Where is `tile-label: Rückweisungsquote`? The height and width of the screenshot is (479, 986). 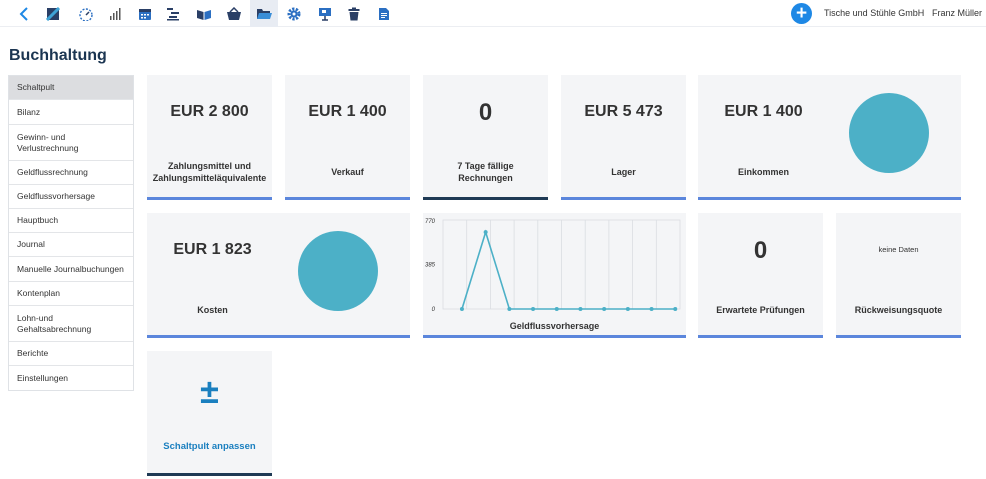 tile-label: Rückweisungsquote is located at coordinates (898, 310).